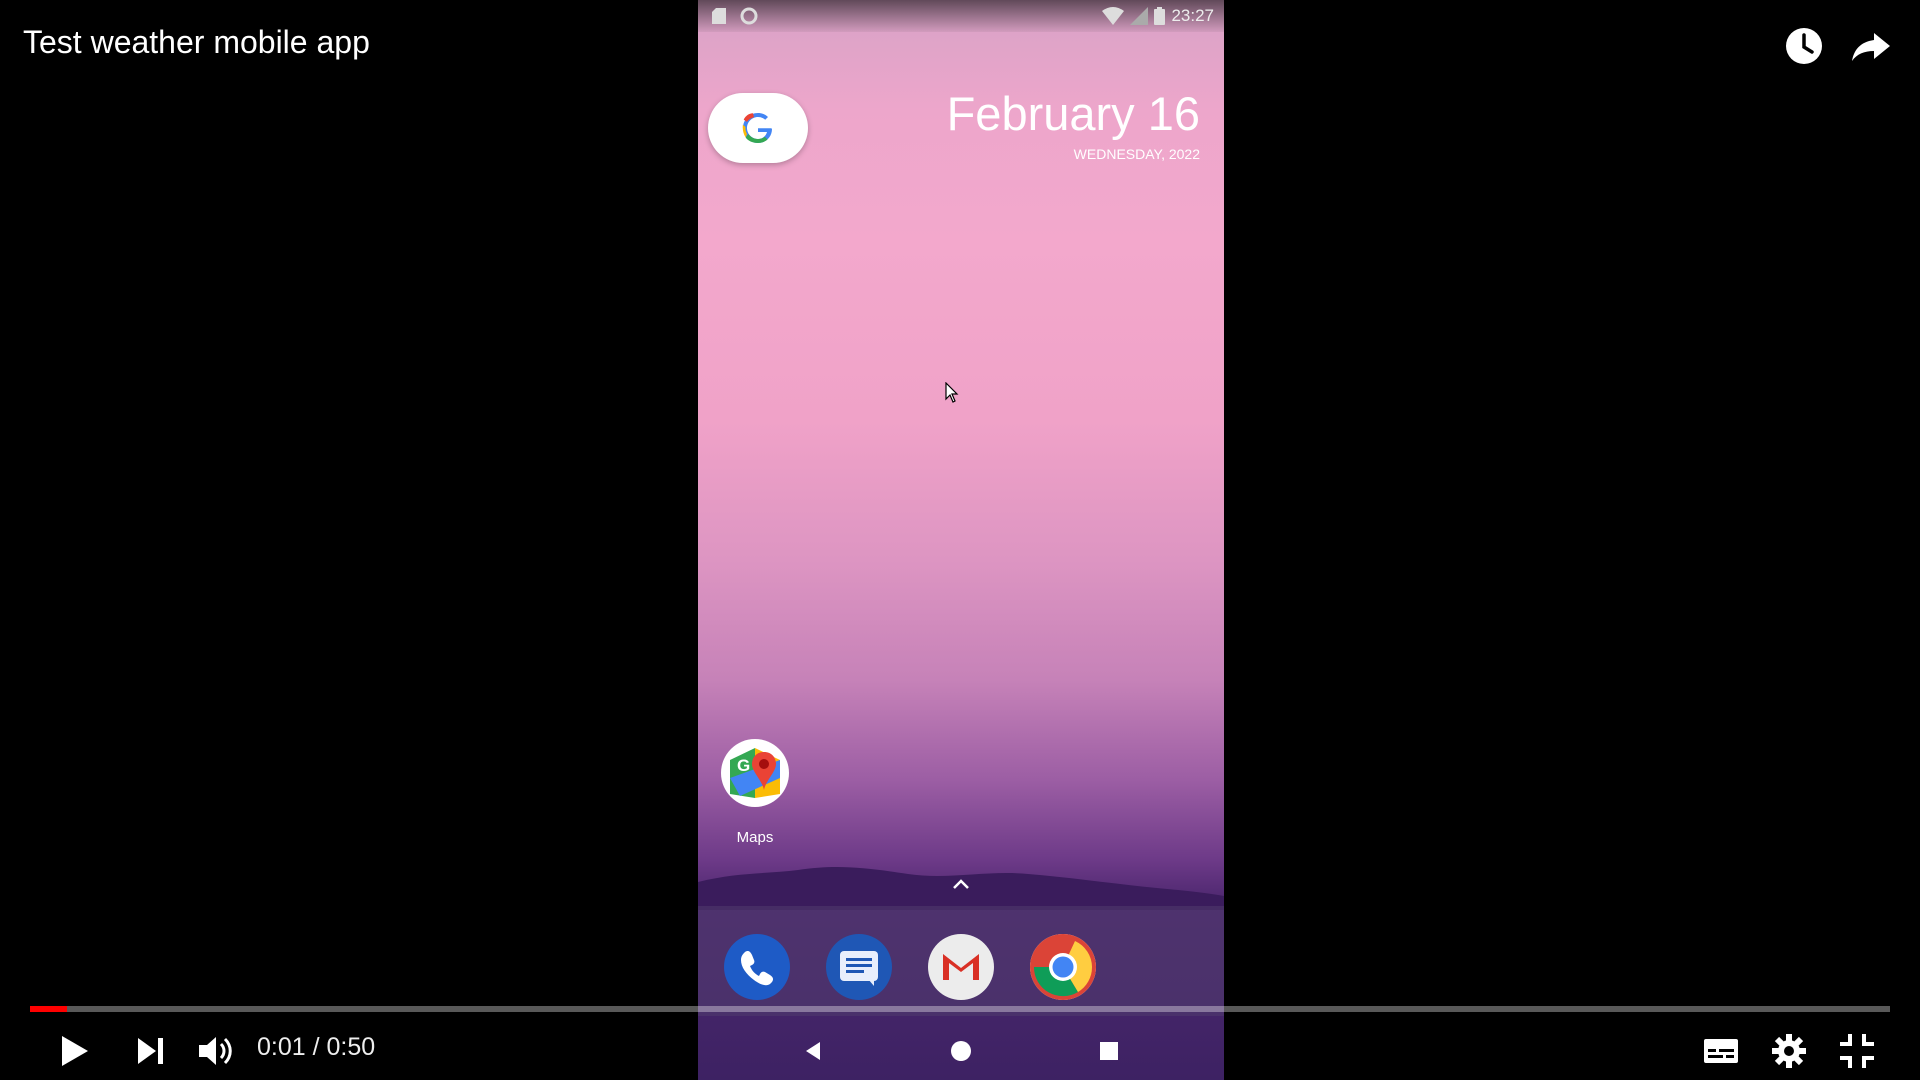  I want to click on share-arrow-icon, so click(1871, 46).